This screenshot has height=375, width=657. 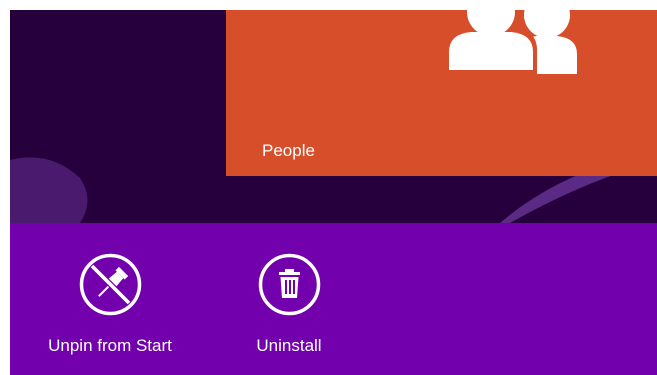 I want to click on uninstall-label: Uninstall, so click(x=289, y=345).